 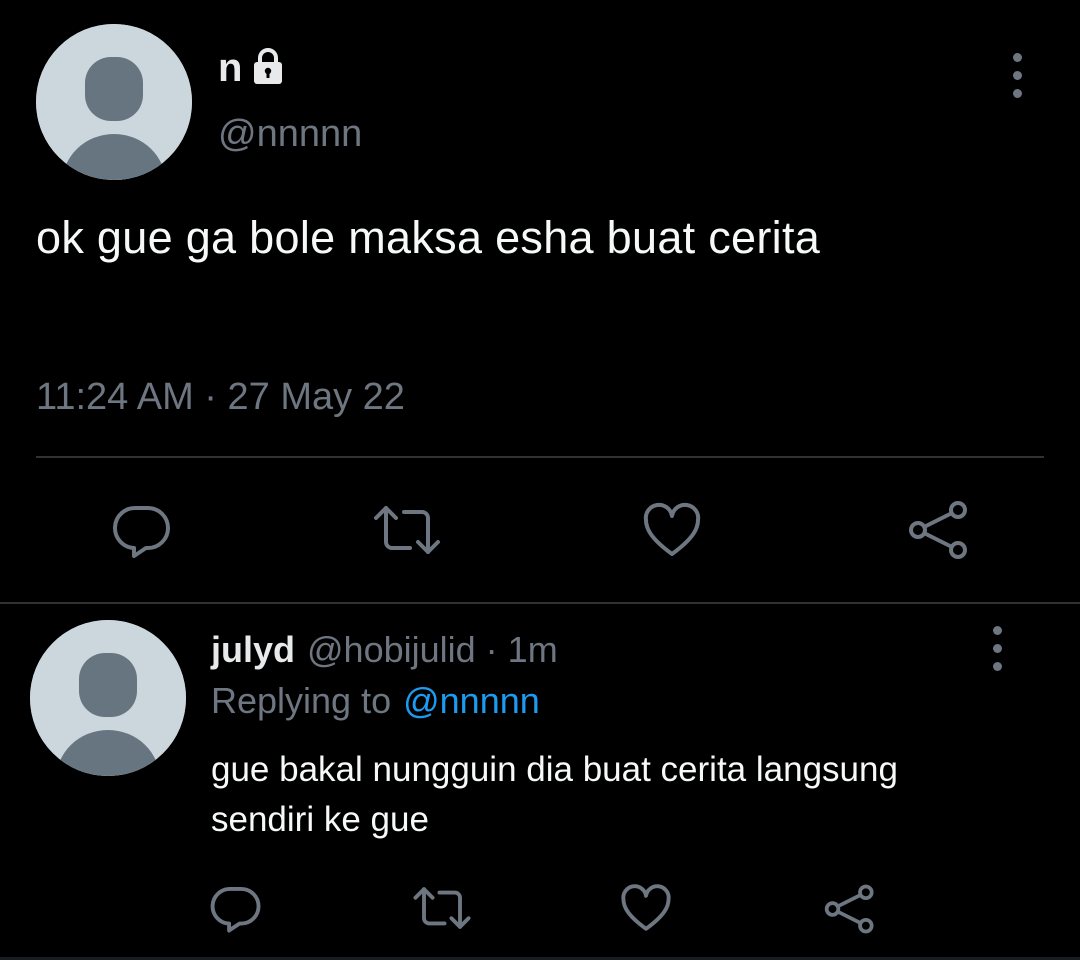 What do you see at coordinates (301, 700) in the screenshot?
I see `replying-to-label: Replying to` at bounding box center [301, 700].